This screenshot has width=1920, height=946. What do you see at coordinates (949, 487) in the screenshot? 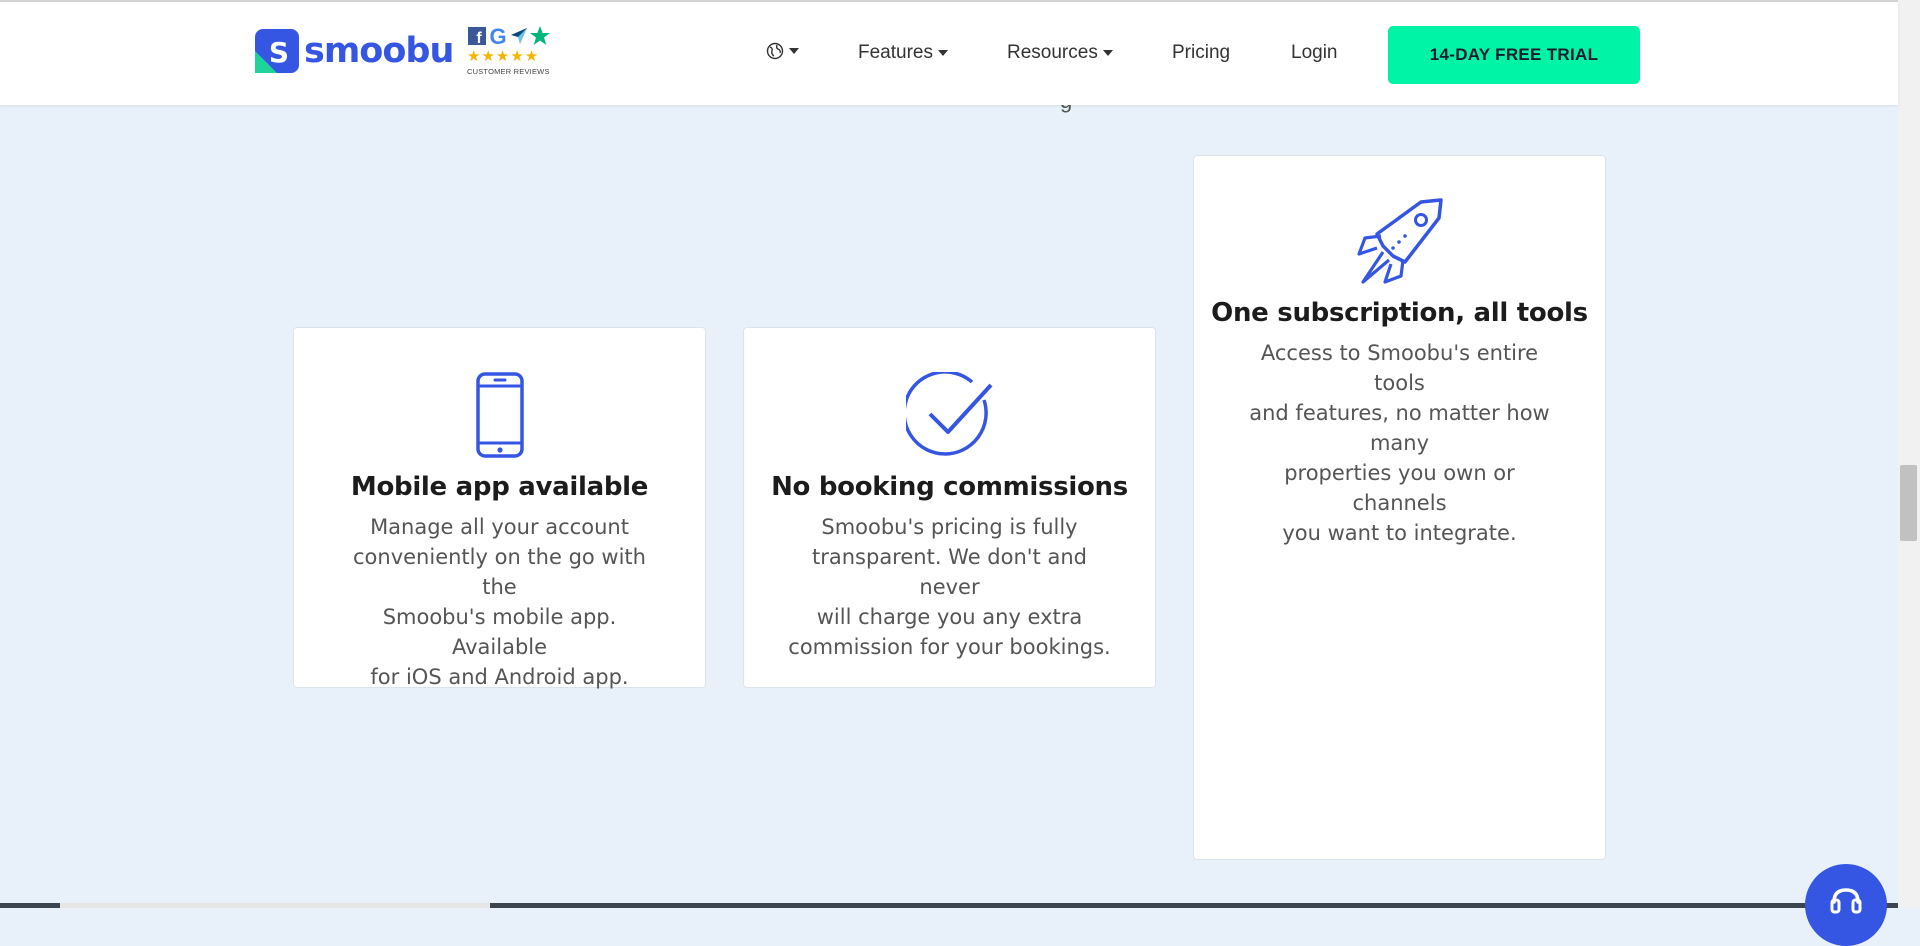
I see `card-title: No booking commissions` at bounding box center [949, 487].